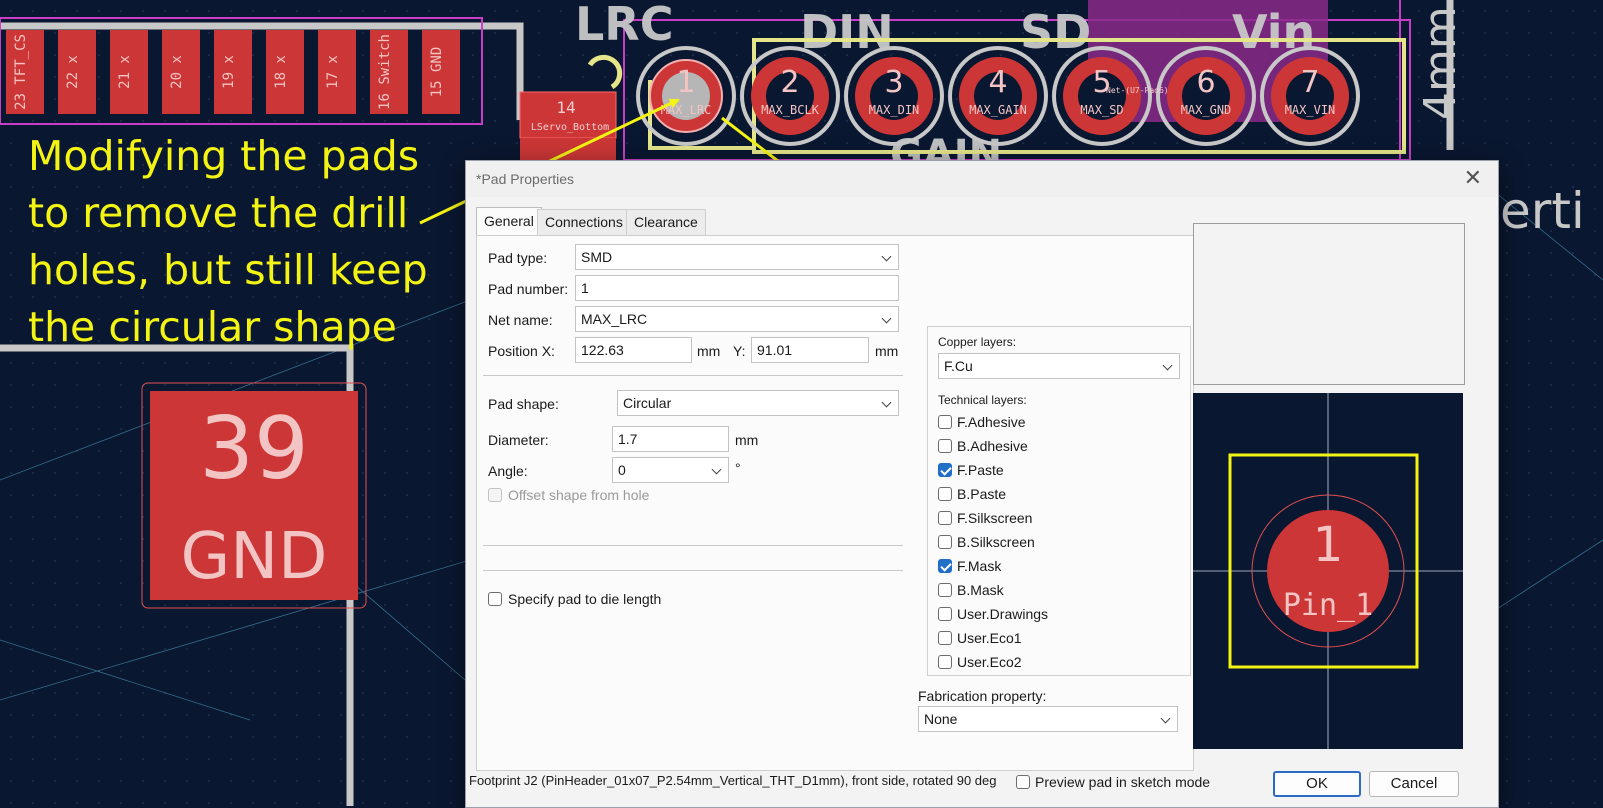 Image resolution: width=1603 pixels, height=808 pixels. Describe the element at coordinates (945, 470) in the screenshot. I see `layer-checkbox-f-paste` at that location.